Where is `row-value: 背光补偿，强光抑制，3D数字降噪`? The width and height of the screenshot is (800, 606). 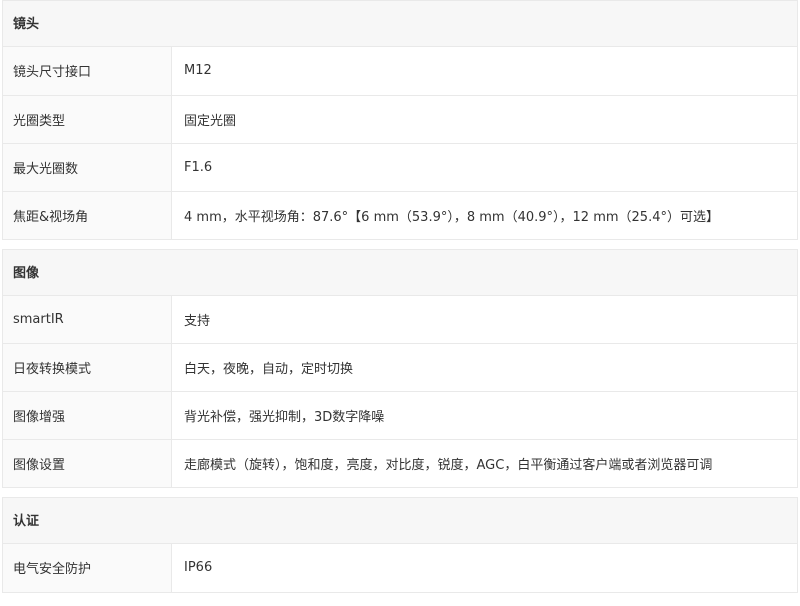 row-value: 背光补偿，强光抑制，3D数字降噪 is located at coordinates (484, 415).